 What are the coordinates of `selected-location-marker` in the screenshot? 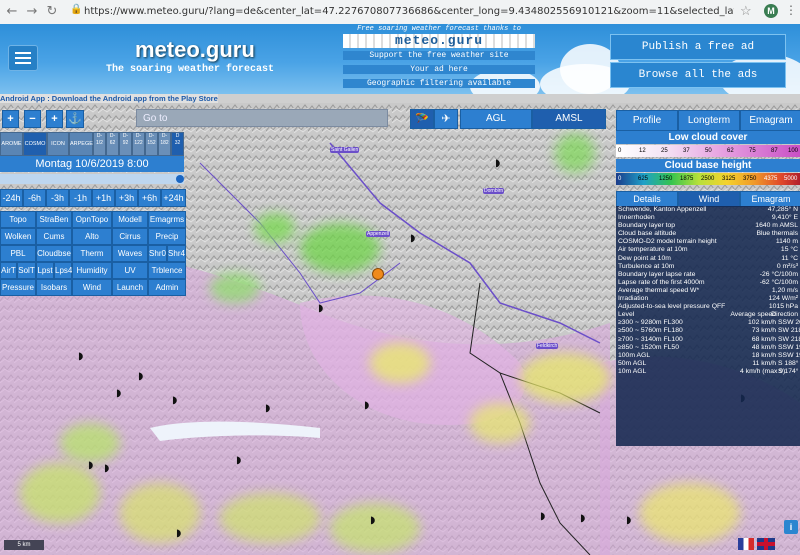 It's located at (378, 274).